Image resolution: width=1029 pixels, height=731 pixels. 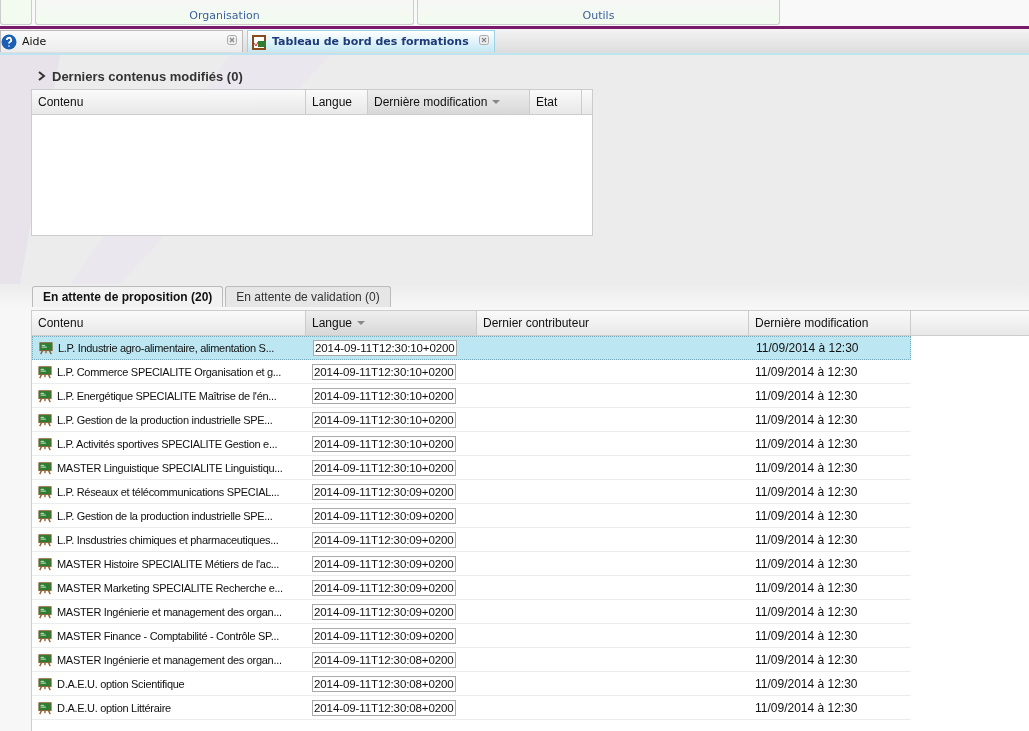 I want to click on table-row: MASTER Ingénierie et management des organ... 2014-09-11T12:30:09+0200 11/09/2014 à 12:30, so click(x=471, y=612).